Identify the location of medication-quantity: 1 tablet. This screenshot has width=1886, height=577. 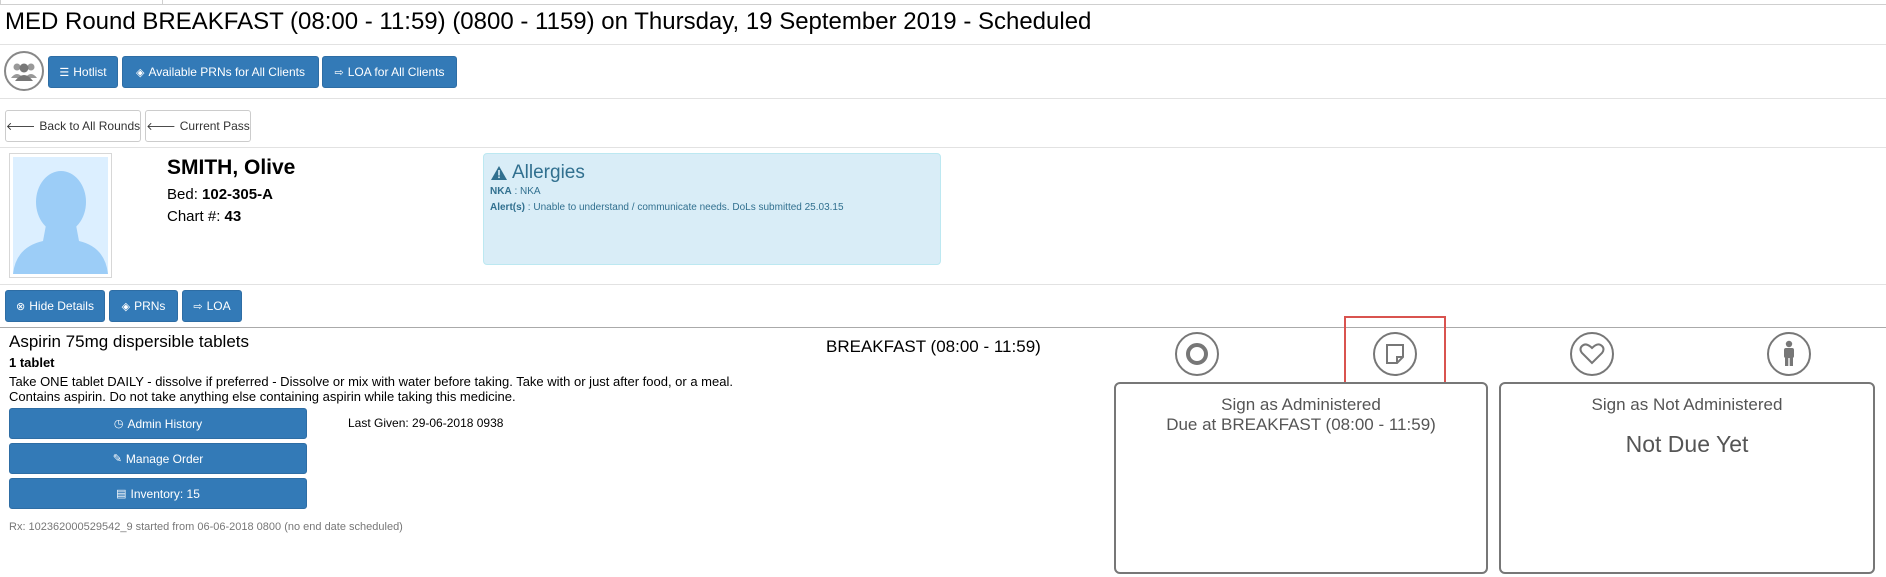
(32, 362).